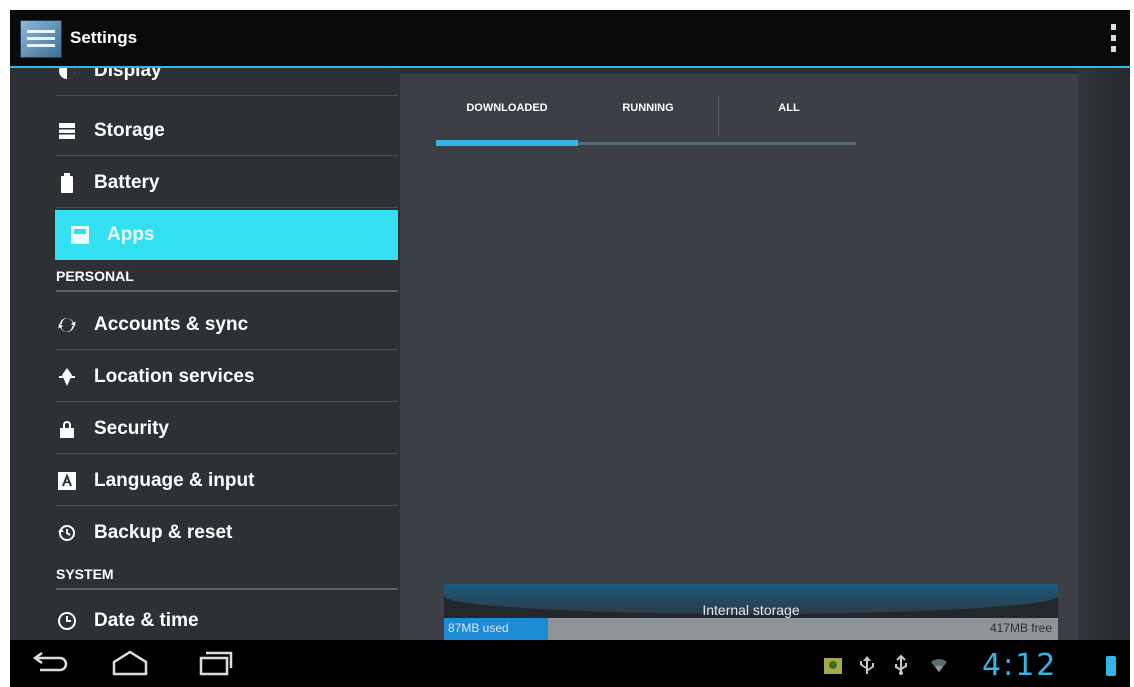  Describe the element at coordinates (127, 182) in the screenshot. I see `settings-item-label: Battery` at that location.